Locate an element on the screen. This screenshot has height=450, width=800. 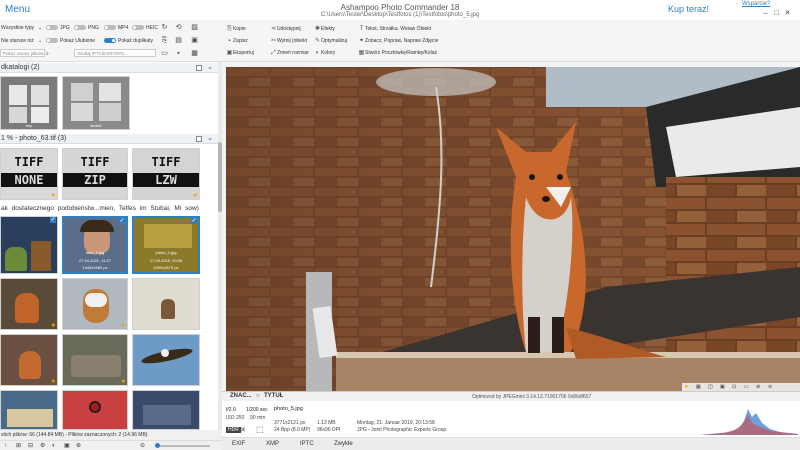
tiff-thumbnail: TIFF NONE ★ is located at coordinates (29, 174).